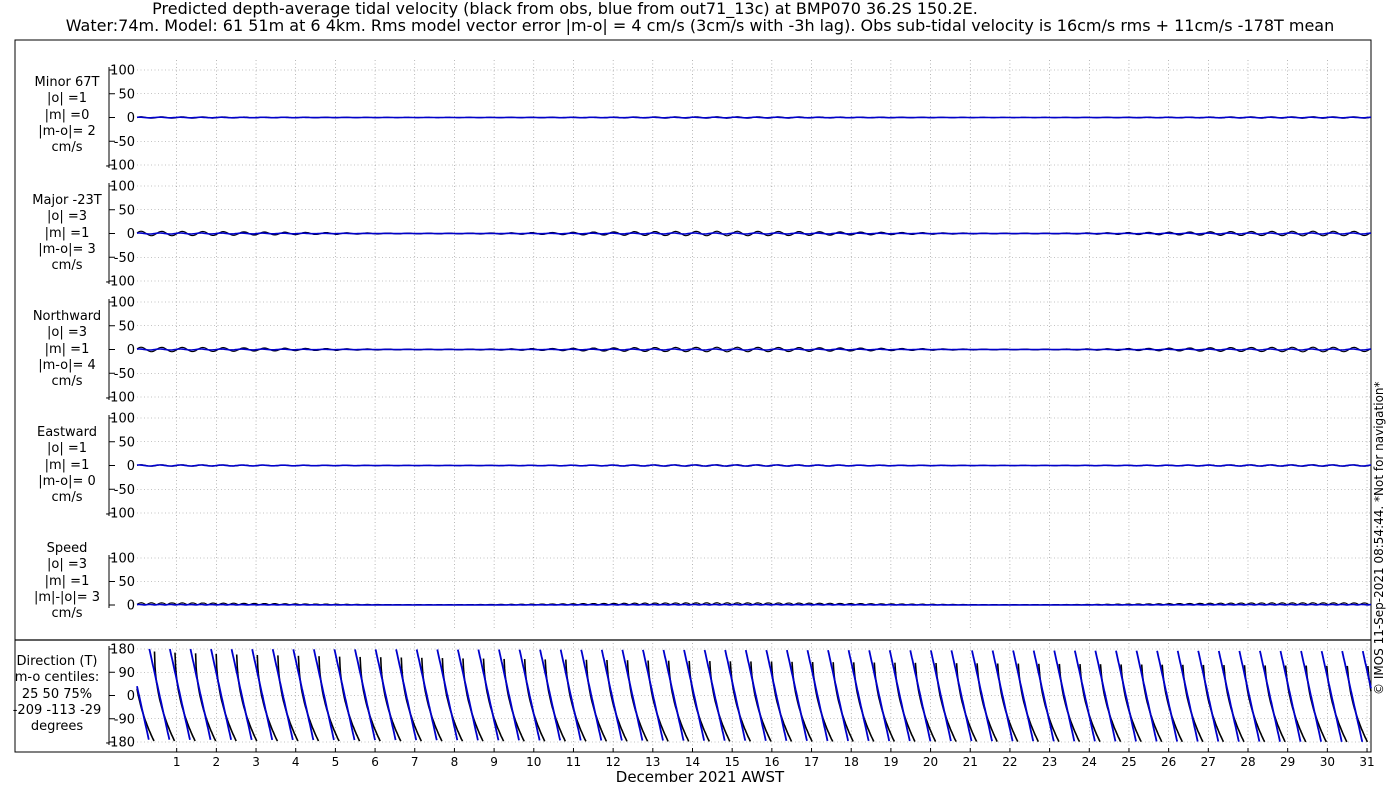  What do you see at coordinates (1327, 762) in the screenshot?
I see `x-tick-label: 30` at bounding box center [1327, 762].